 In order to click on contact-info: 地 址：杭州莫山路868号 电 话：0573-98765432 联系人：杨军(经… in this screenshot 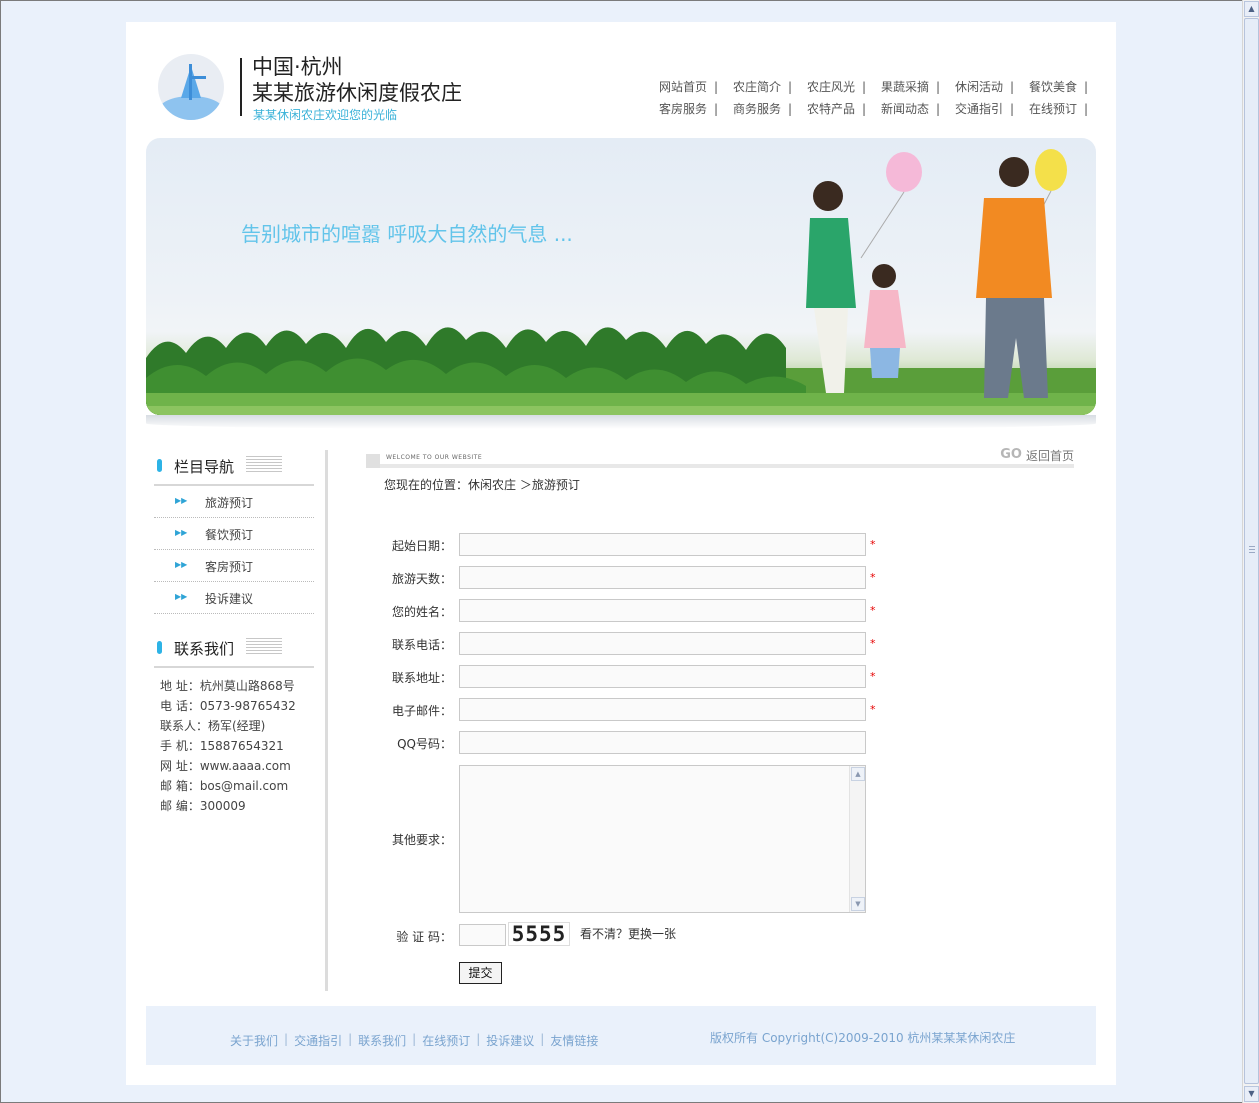, I will do `click(234, 746)`.